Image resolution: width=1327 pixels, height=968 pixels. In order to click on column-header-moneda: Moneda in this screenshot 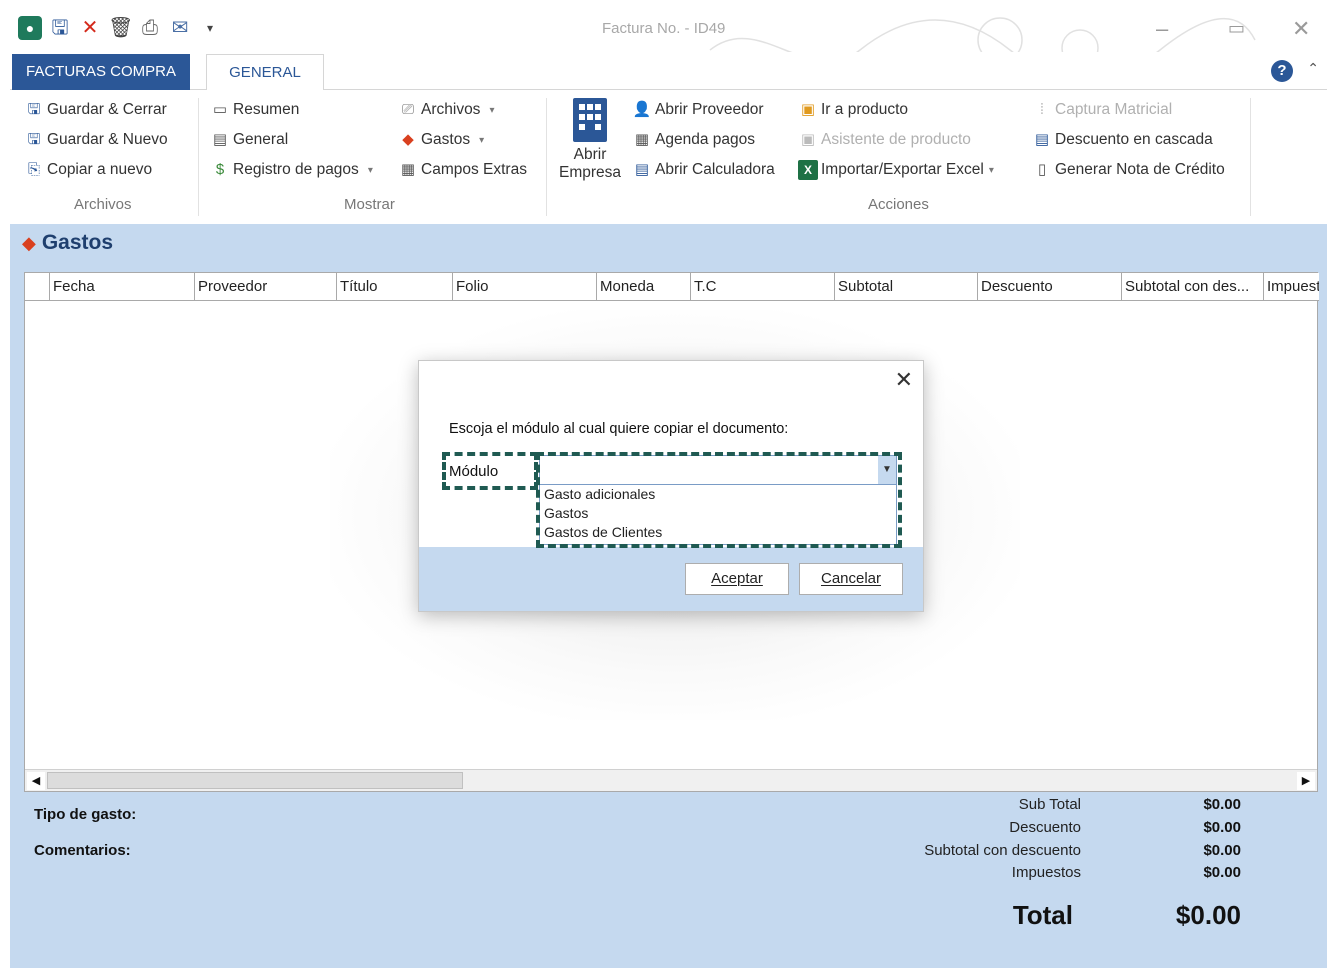, I will do `click(644, 286)`.